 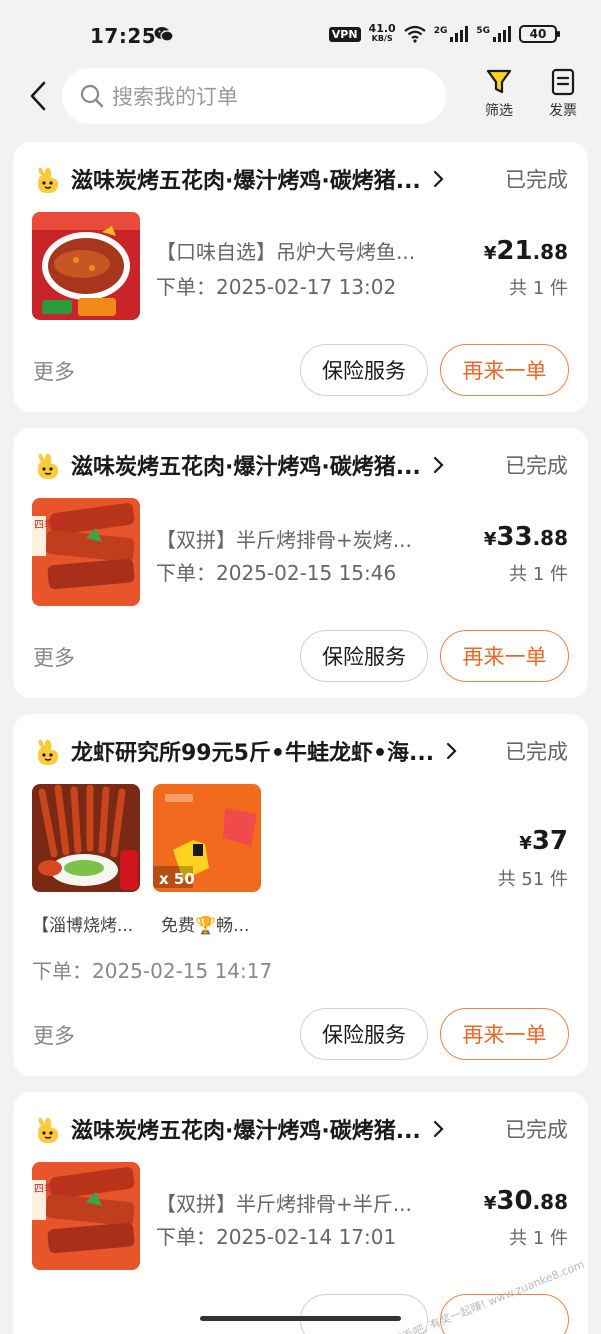 What do you see at coordinates (164, 34) in the screenshot?
I see `wechat-icon` at bounding box center [164, 34].